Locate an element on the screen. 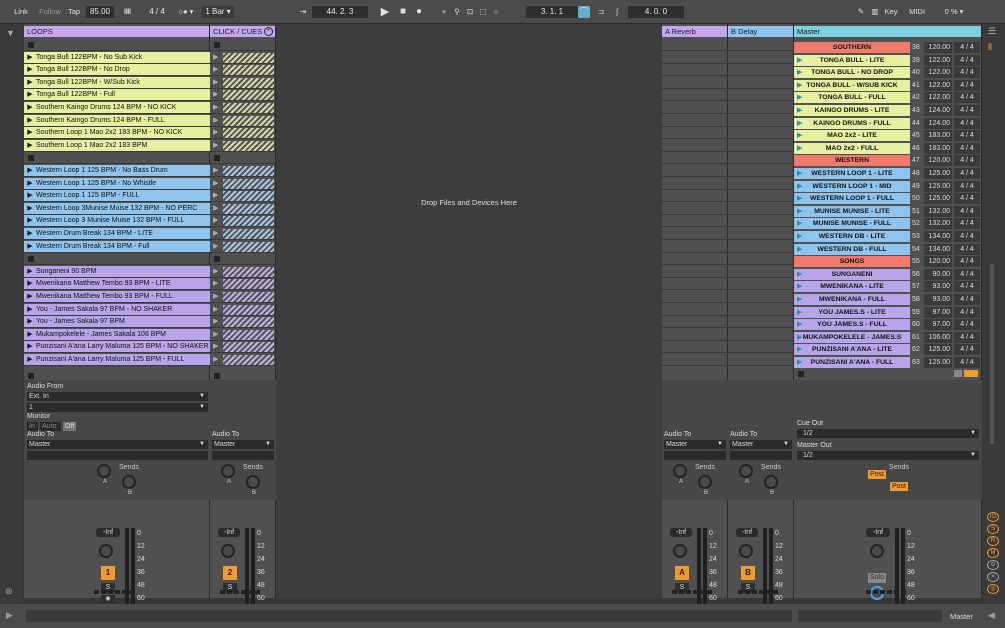 Image resolution: width=1005 pixels, height=628 pixels. scene-tempo: 125.00 is located at coordinates (938, 350).